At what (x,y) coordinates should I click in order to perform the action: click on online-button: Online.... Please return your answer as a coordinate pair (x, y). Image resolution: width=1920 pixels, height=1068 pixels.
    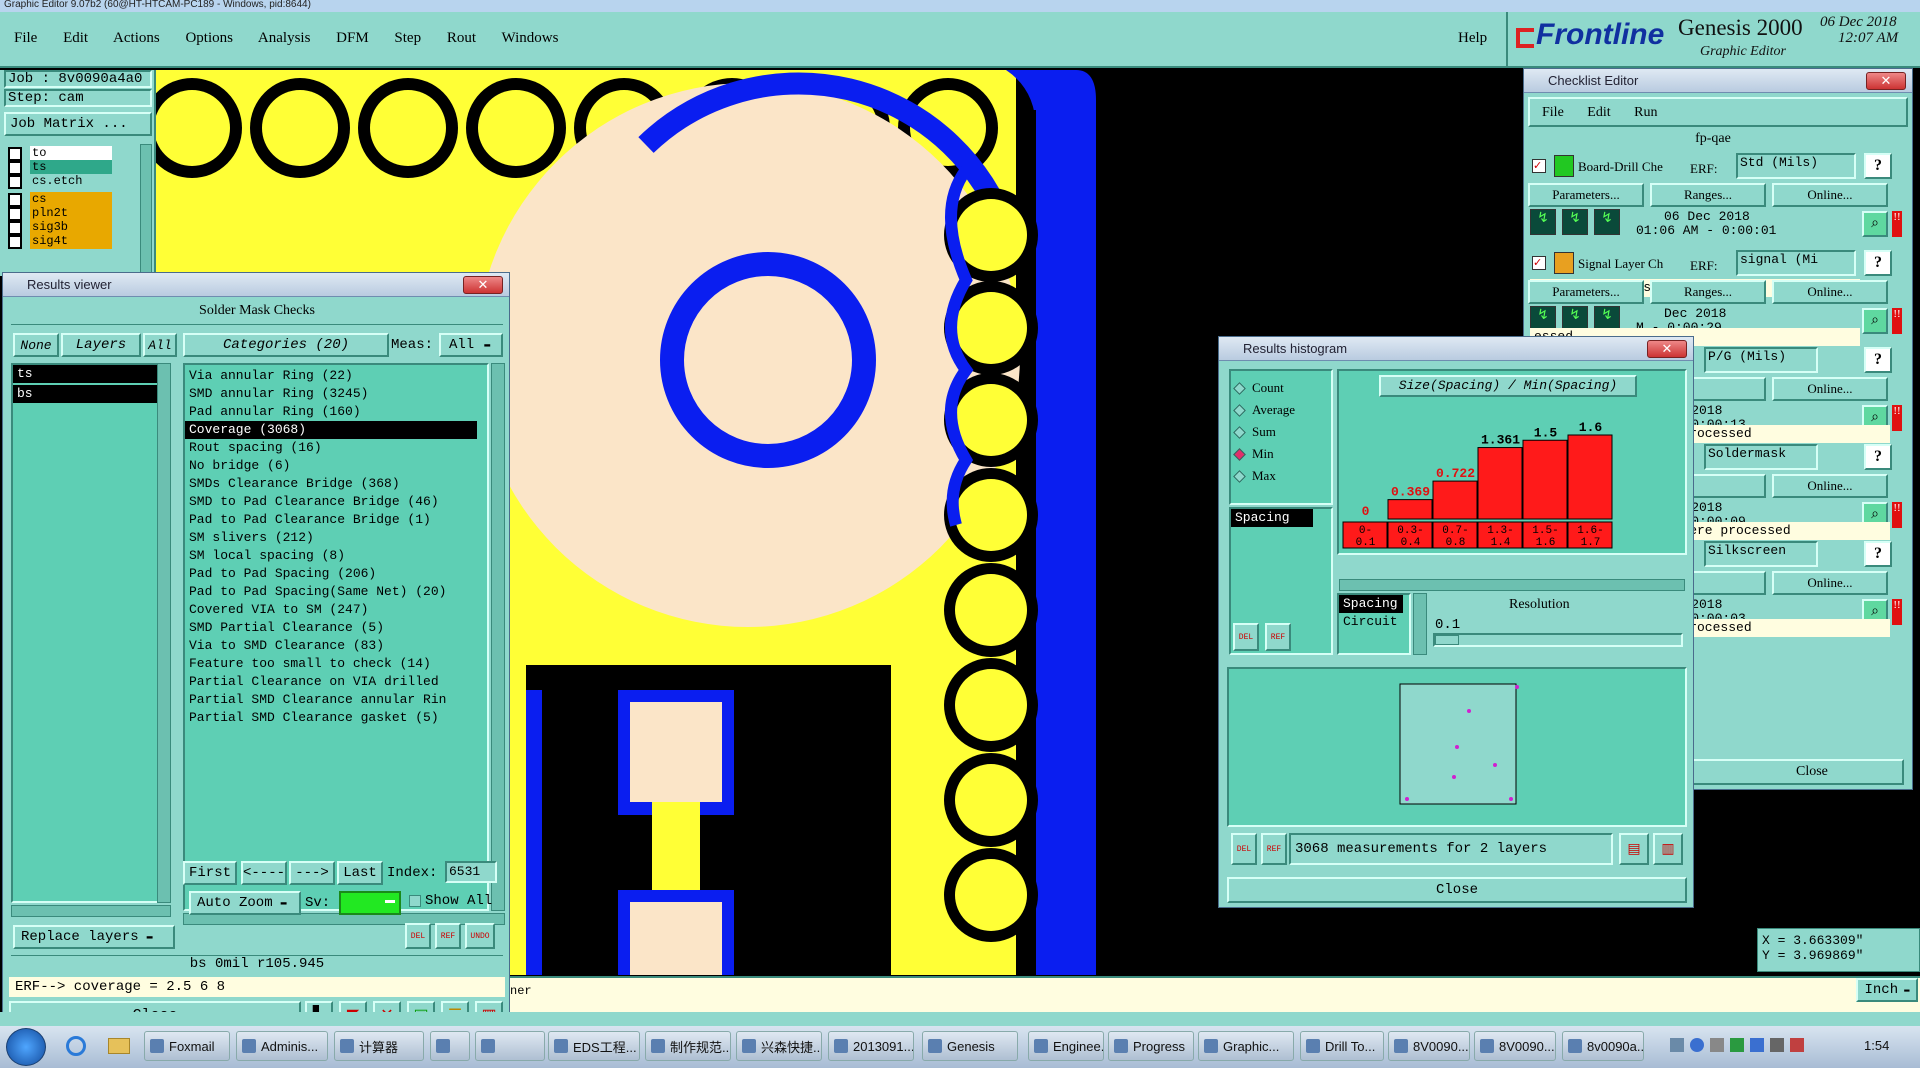
    Looking at the image, I should click on (1830, 292).